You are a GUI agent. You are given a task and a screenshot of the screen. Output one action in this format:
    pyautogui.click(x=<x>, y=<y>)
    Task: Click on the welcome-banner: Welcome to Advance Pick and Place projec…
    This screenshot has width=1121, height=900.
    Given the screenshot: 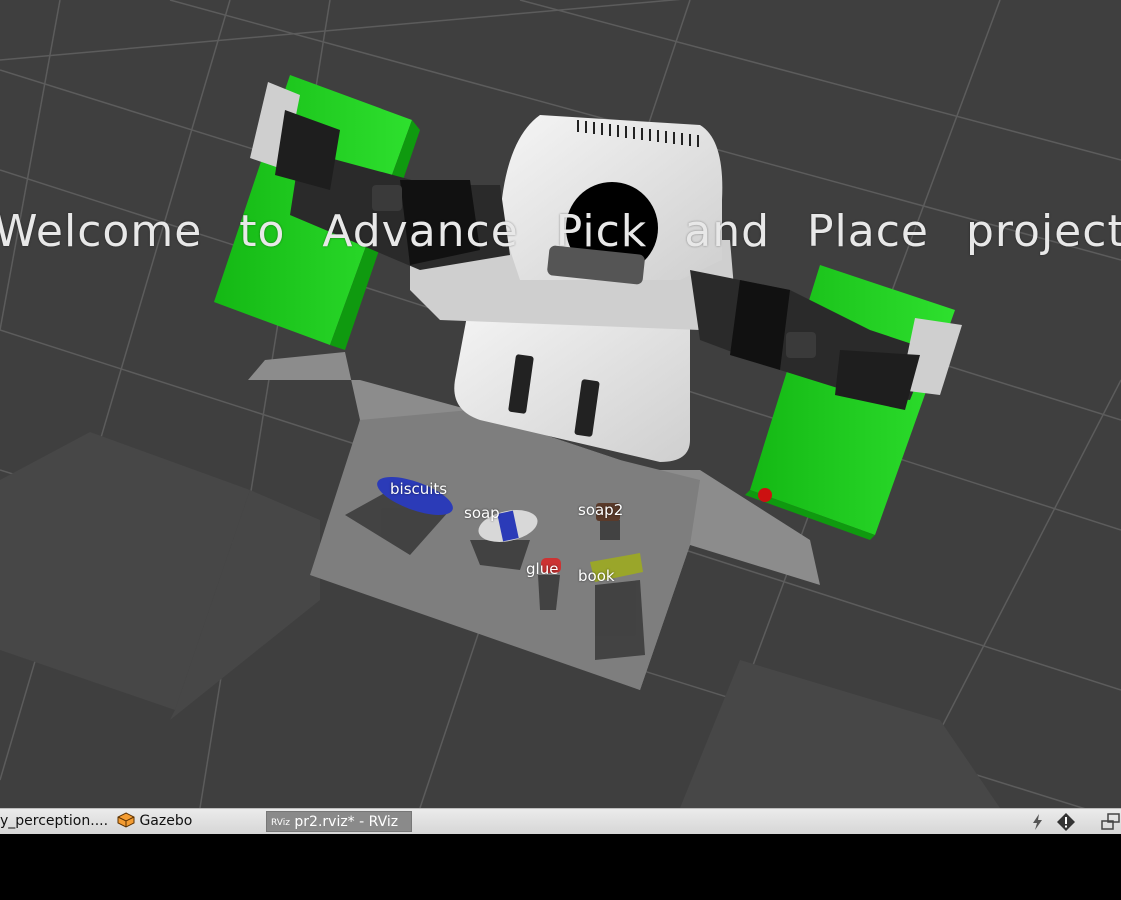 What is the action you would take?
    pyautogui.click(x=560, y=231)
    